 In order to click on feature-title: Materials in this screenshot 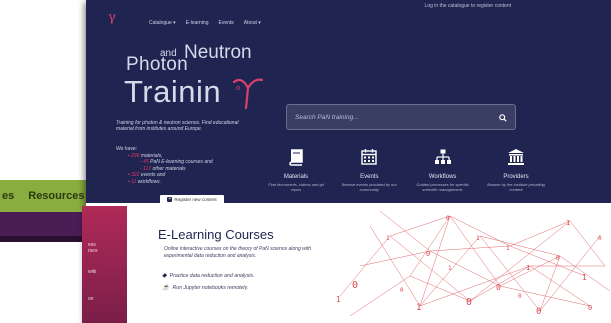, I will do `click(296, 177)`.